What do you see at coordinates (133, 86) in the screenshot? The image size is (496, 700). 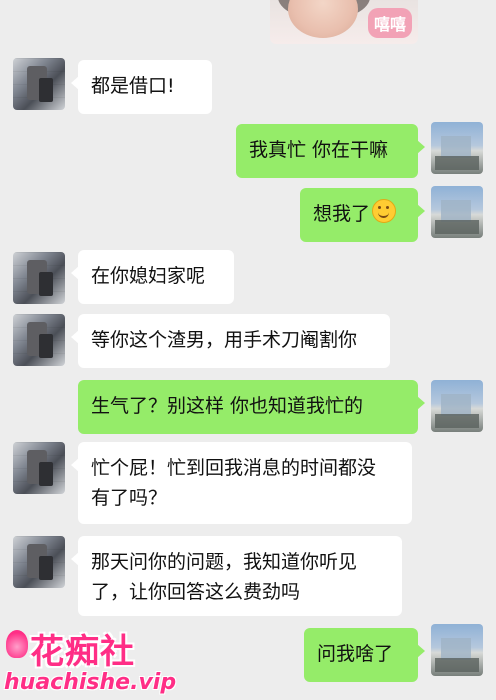 I see `message-text: 都是借口!` at bounding box center [133, 86].